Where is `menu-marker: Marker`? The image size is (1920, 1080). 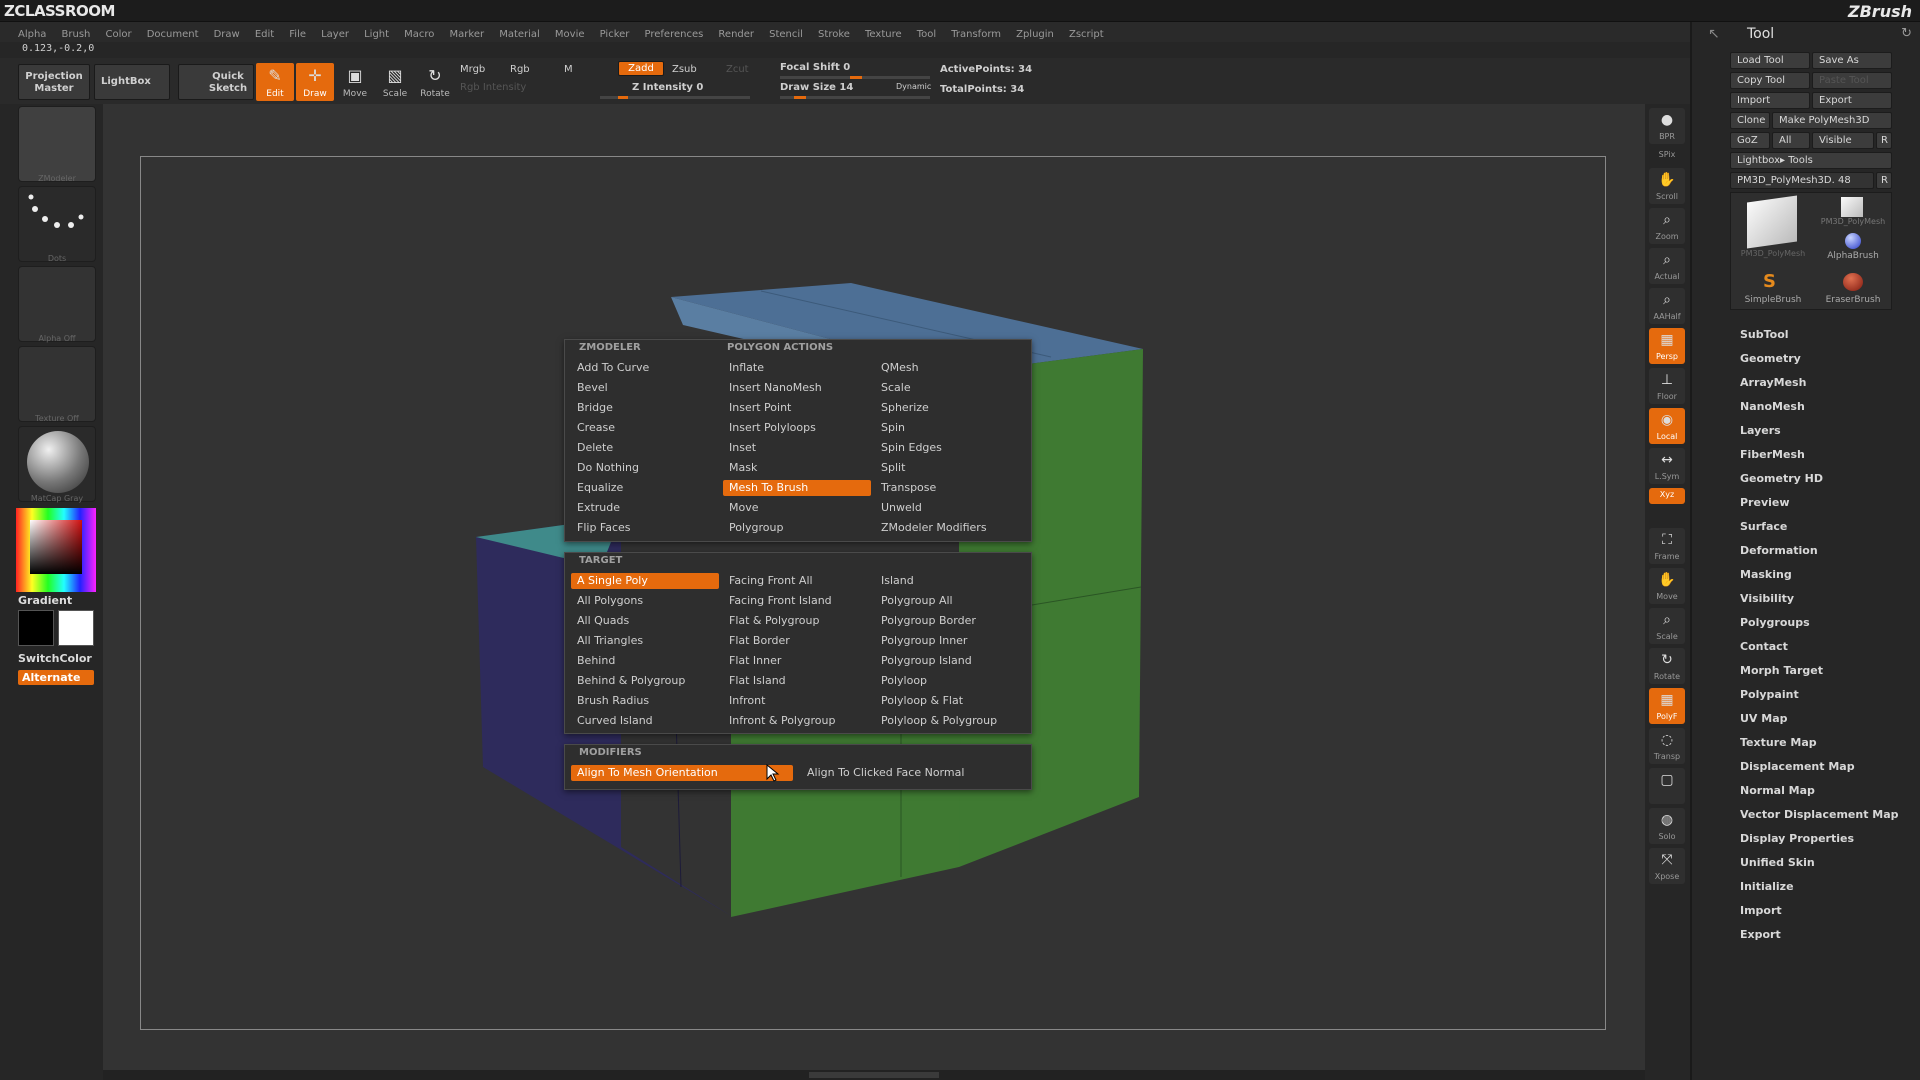
menu-marker: Marker is located at coordinates (467, 35).